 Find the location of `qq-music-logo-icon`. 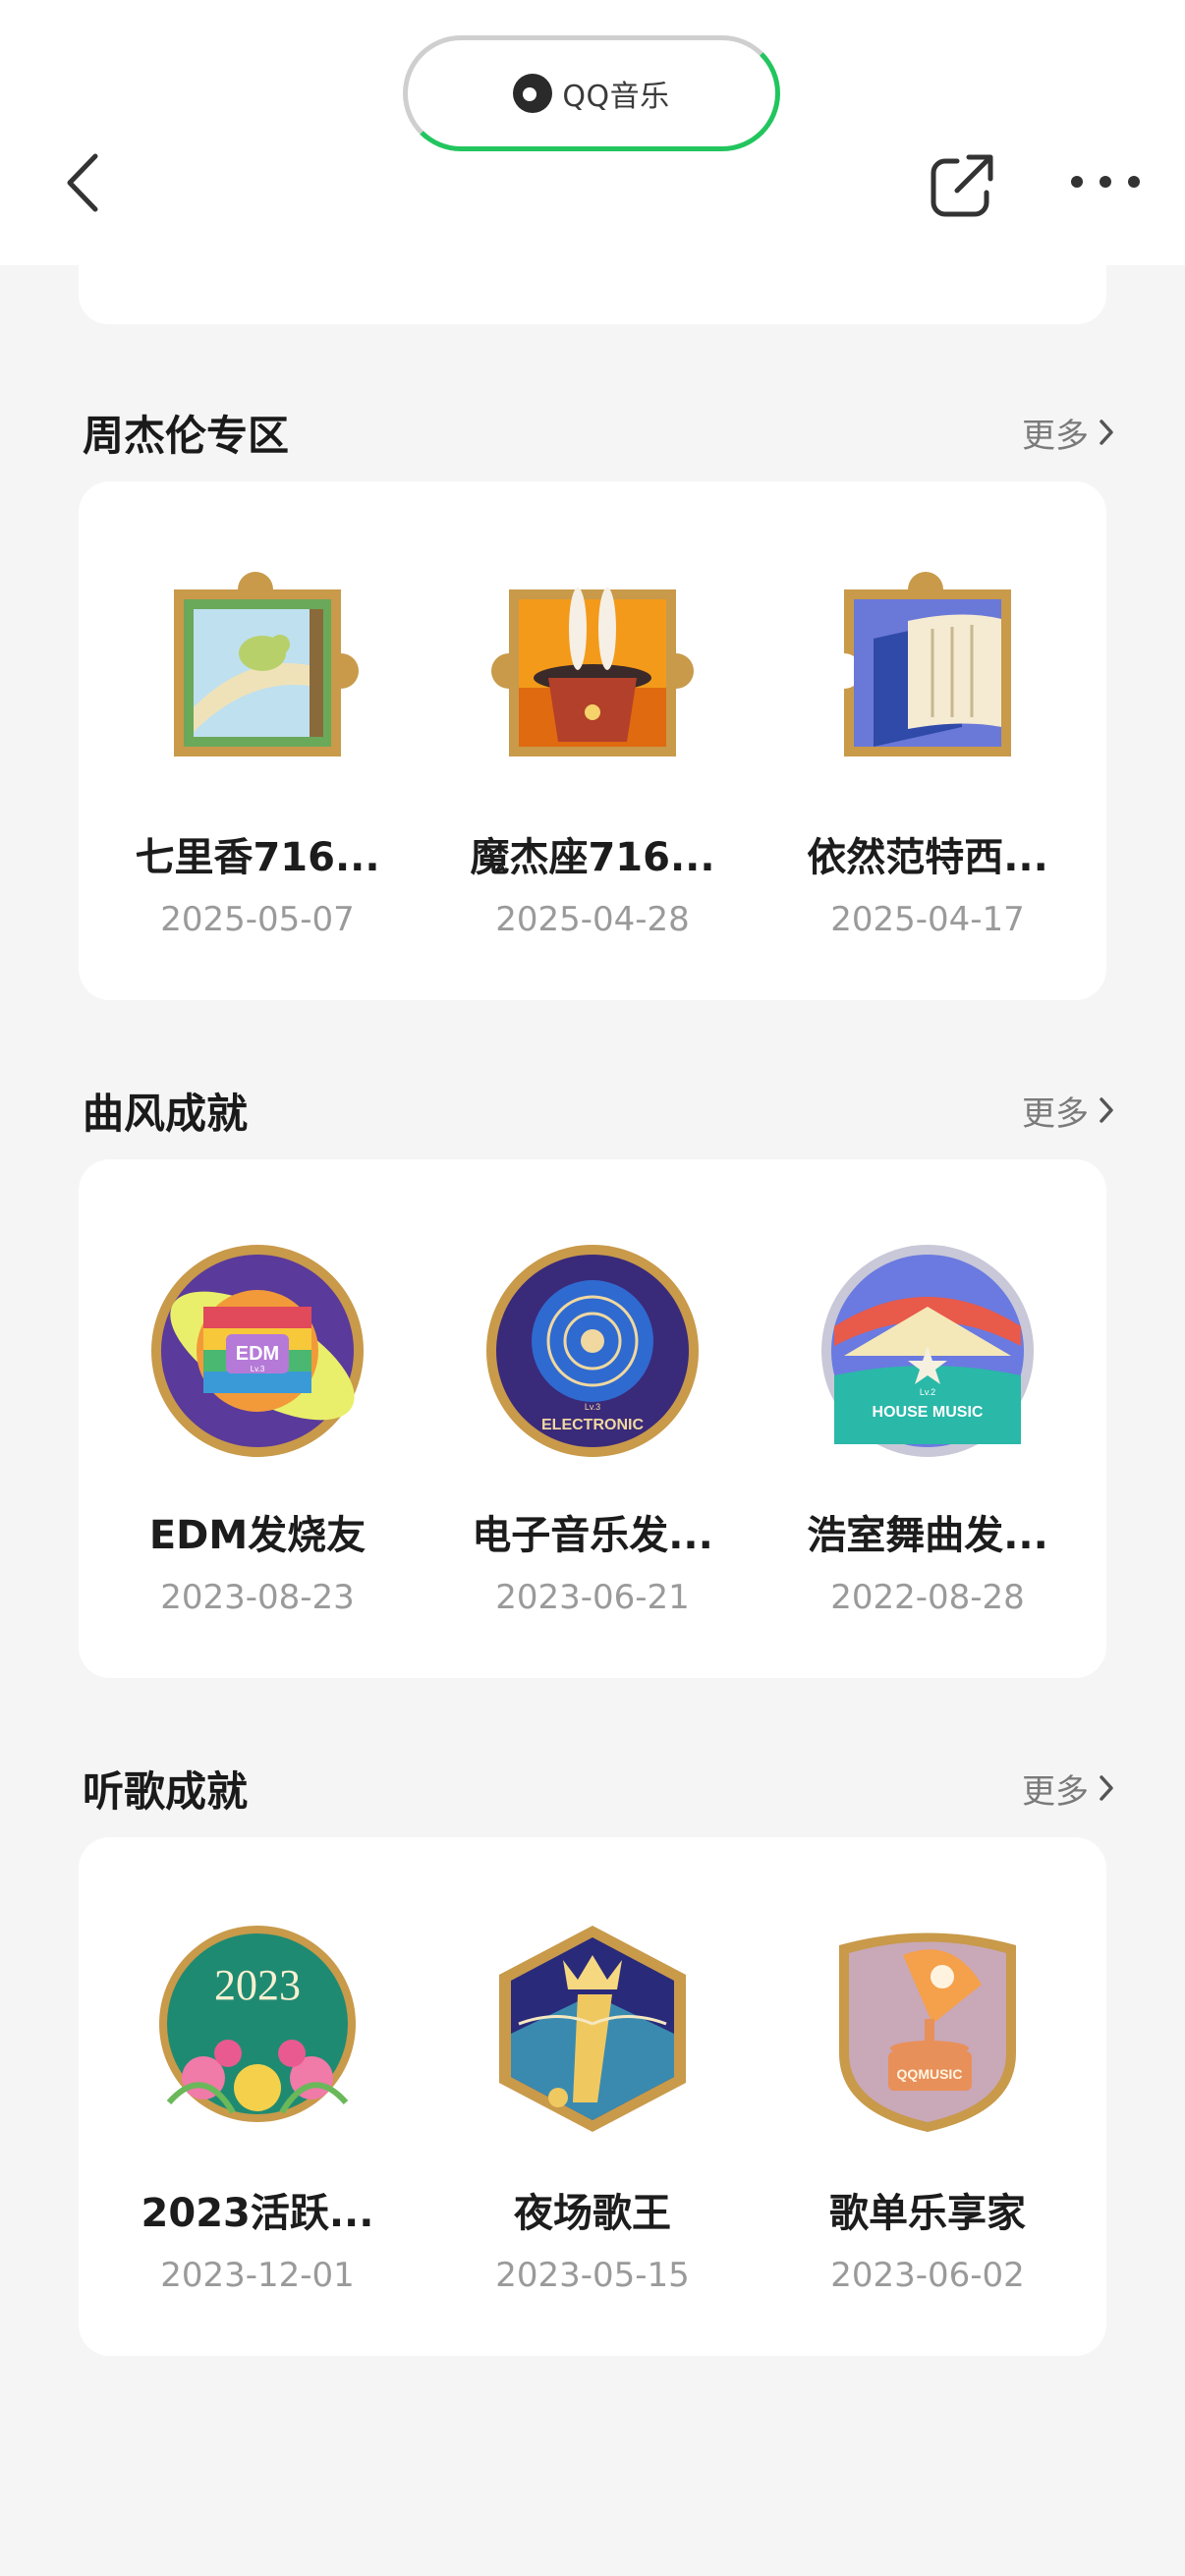

qq-music-logo-icon is located at coordinates (533, 93).